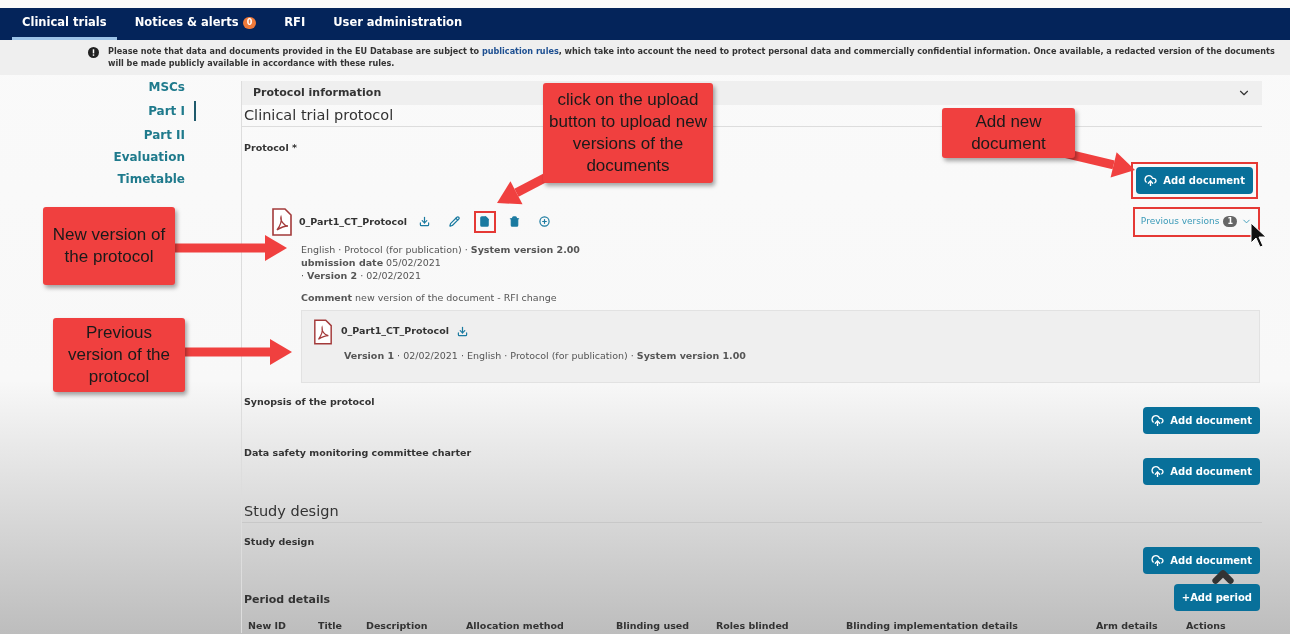  Describe the element at coordinates (357, 452) in the screenshot. I see `field-label: Data safety monitoring committee charter` at that location.